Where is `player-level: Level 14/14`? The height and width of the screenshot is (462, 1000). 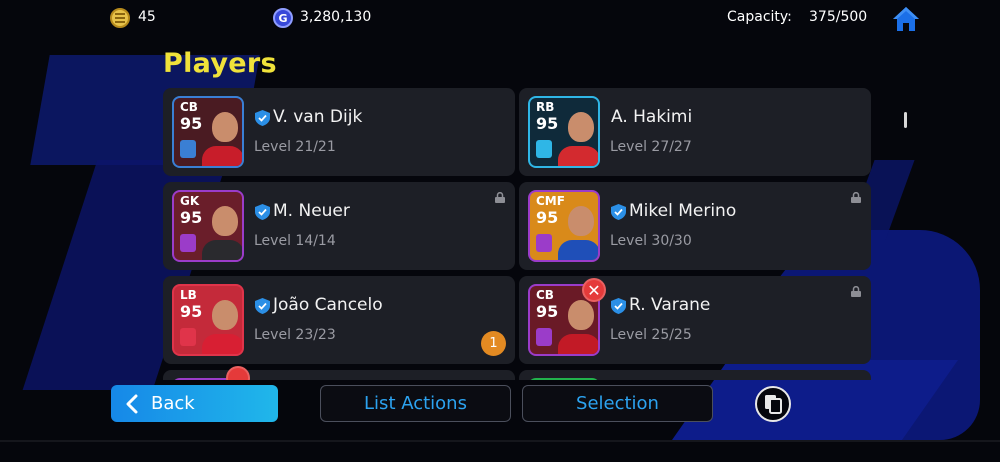
player-level: Level 14/14 is located at coordinates (295, 241).